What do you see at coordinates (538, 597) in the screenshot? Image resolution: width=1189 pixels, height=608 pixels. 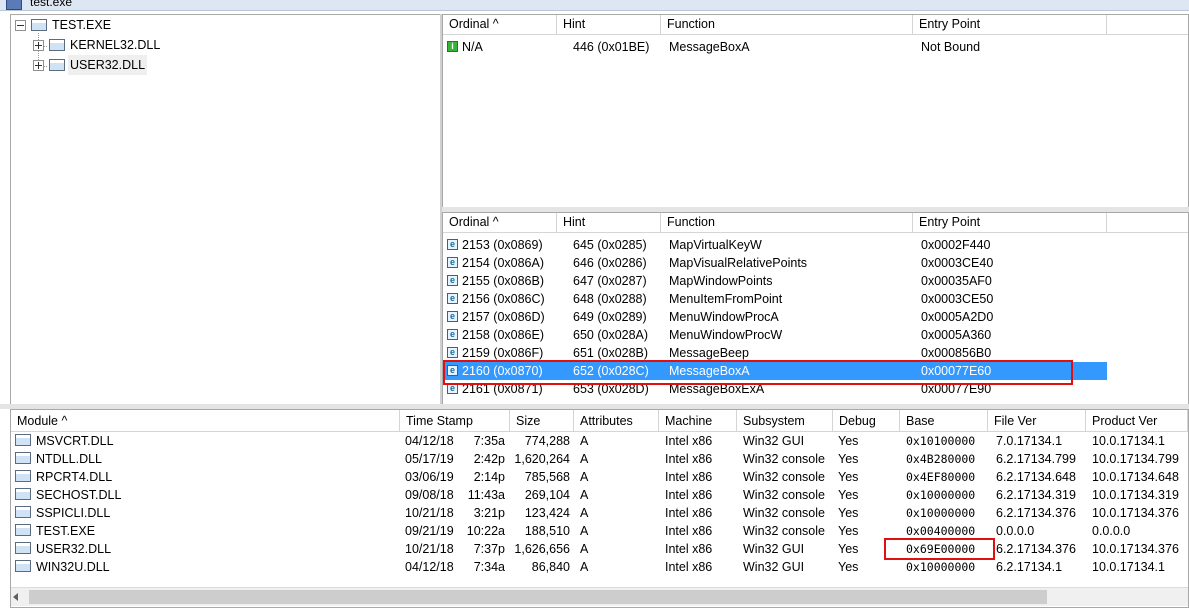 I see `scrollbar-thumb` at bounding box center [538, 597].